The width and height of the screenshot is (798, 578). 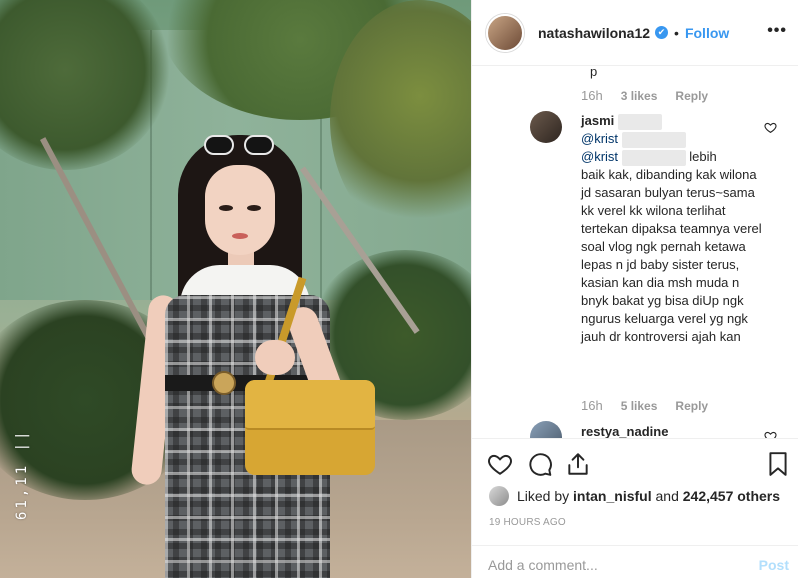 I want to click on comment-meta: 16h 3 likes Reply, so click(x=644, y=95).